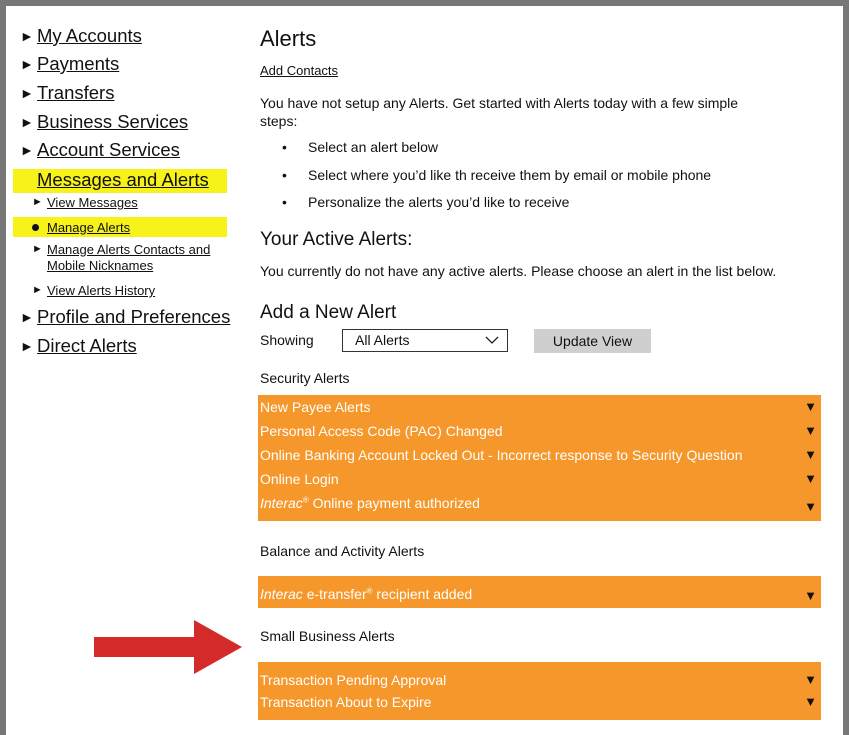 The image size is (849, 735). I want to click on nav-transfers: ► Transfers, so click(67, 93).